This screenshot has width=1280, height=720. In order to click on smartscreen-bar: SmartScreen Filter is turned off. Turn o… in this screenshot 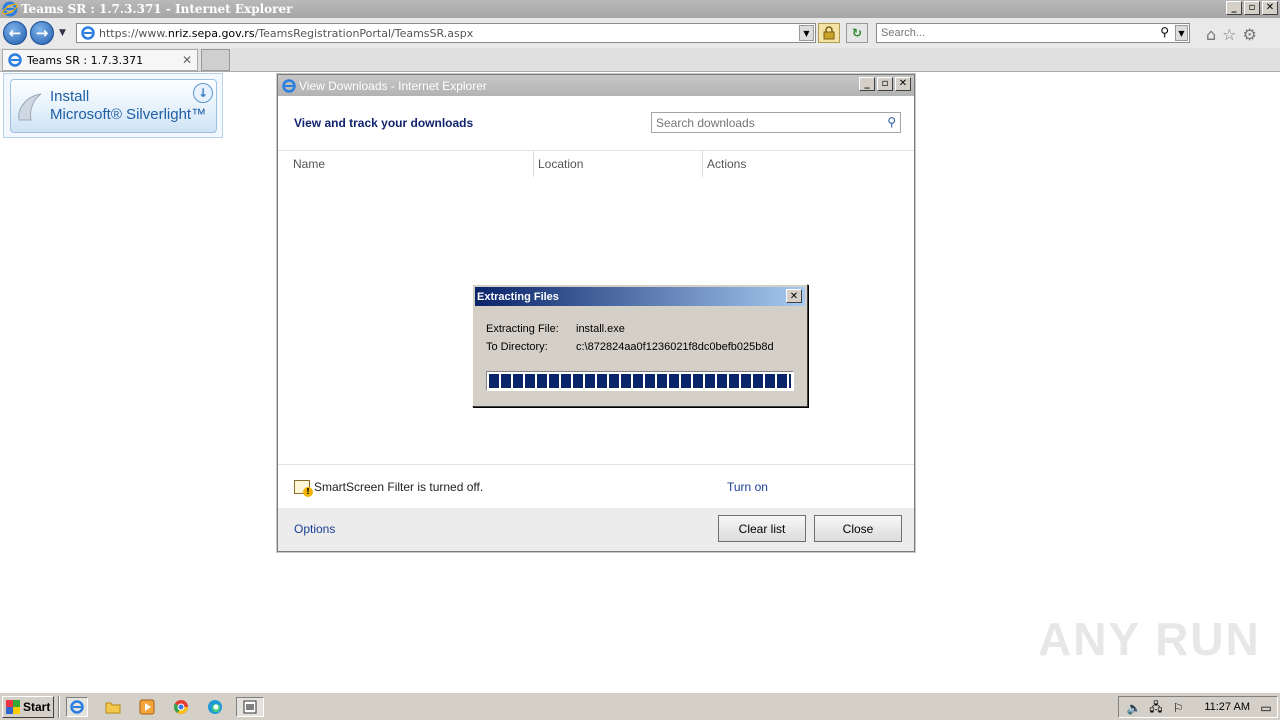, I will do `click(596, 486)`.